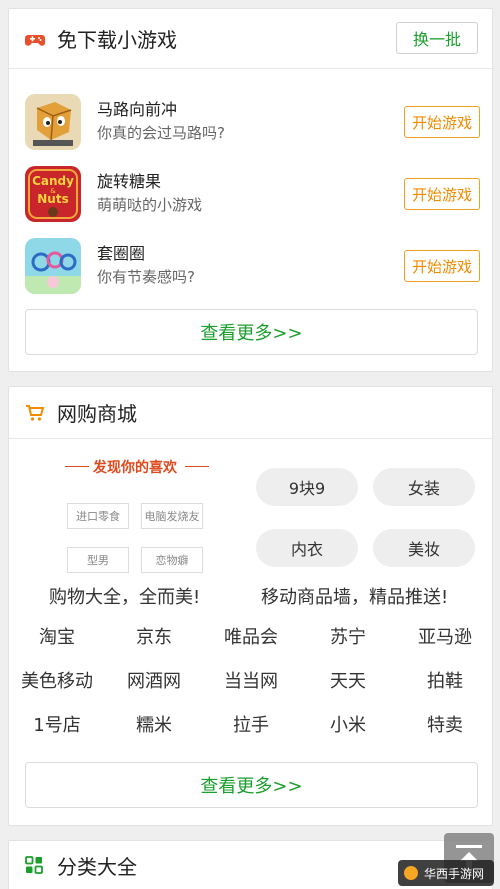 Image resolution: width=500 pixels, height=889 pixels. What do you see at coordinates (251, 724) in the screenshot?
I see `shop-link: 拉手` at bounding box center [251, 724].